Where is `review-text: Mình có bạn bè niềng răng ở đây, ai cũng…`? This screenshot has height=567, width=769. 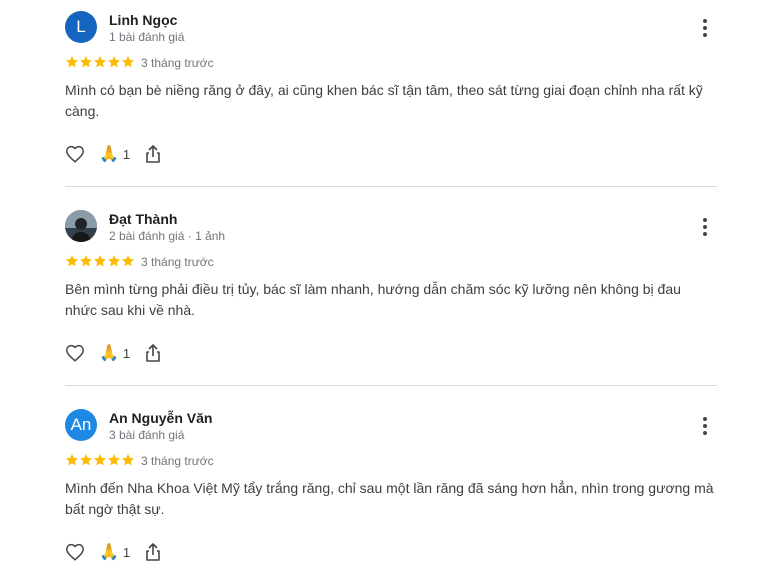 review-text: Mình có bạn bè niềng răng ở đây, ai cũng… is located at coordinates (384, 100).